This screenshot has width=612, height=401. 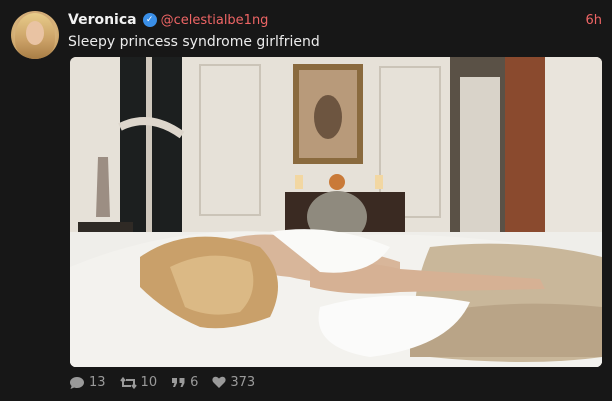 I want to click on repost-count: 10, so click(x=149, y=382).